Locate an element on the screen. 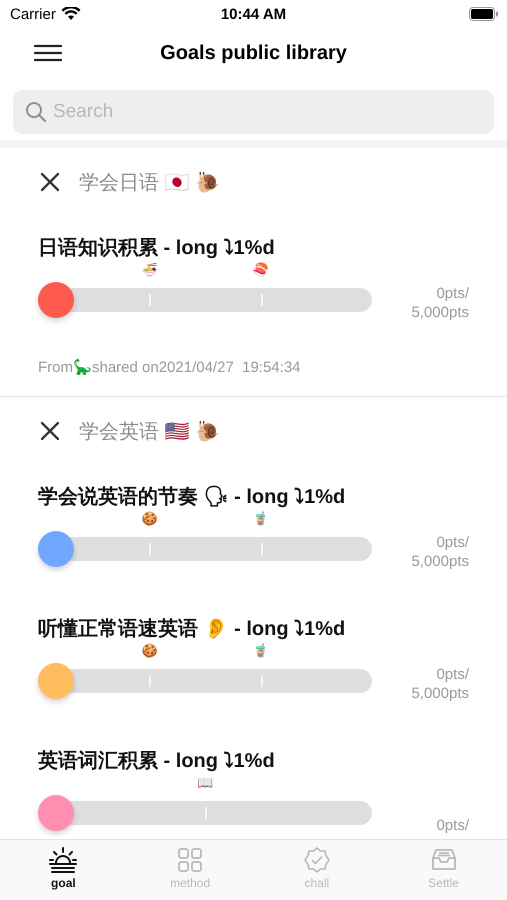 The height and width of the screenshot is (900, 507). goal-title: 日语知识积累 - long ⤵1%d is located at coordinates (156, 248).